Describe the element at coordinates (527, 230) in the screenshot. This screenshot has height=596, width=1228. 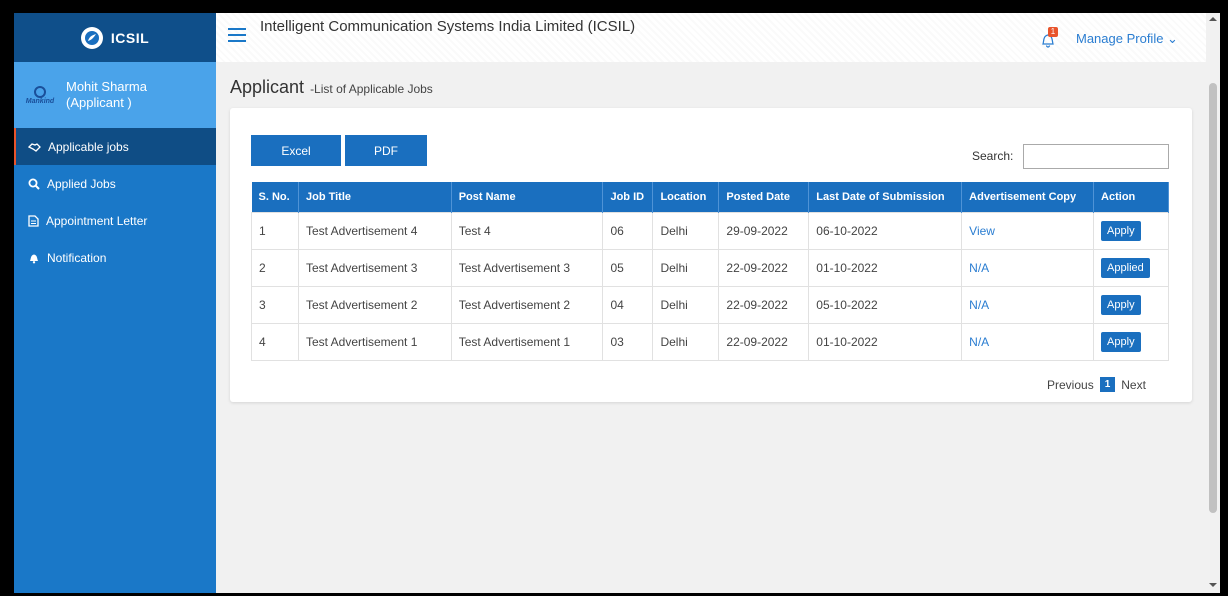
I see `cell-post-name: Test 4` at that location.